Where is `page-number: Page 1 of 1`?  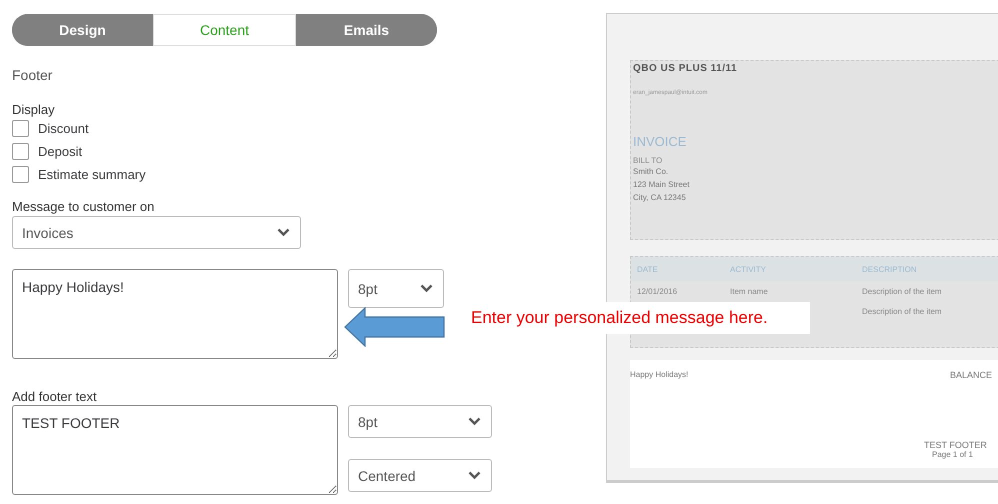 page-number: Page 1 of 1 is located at coordinates (953, 454).